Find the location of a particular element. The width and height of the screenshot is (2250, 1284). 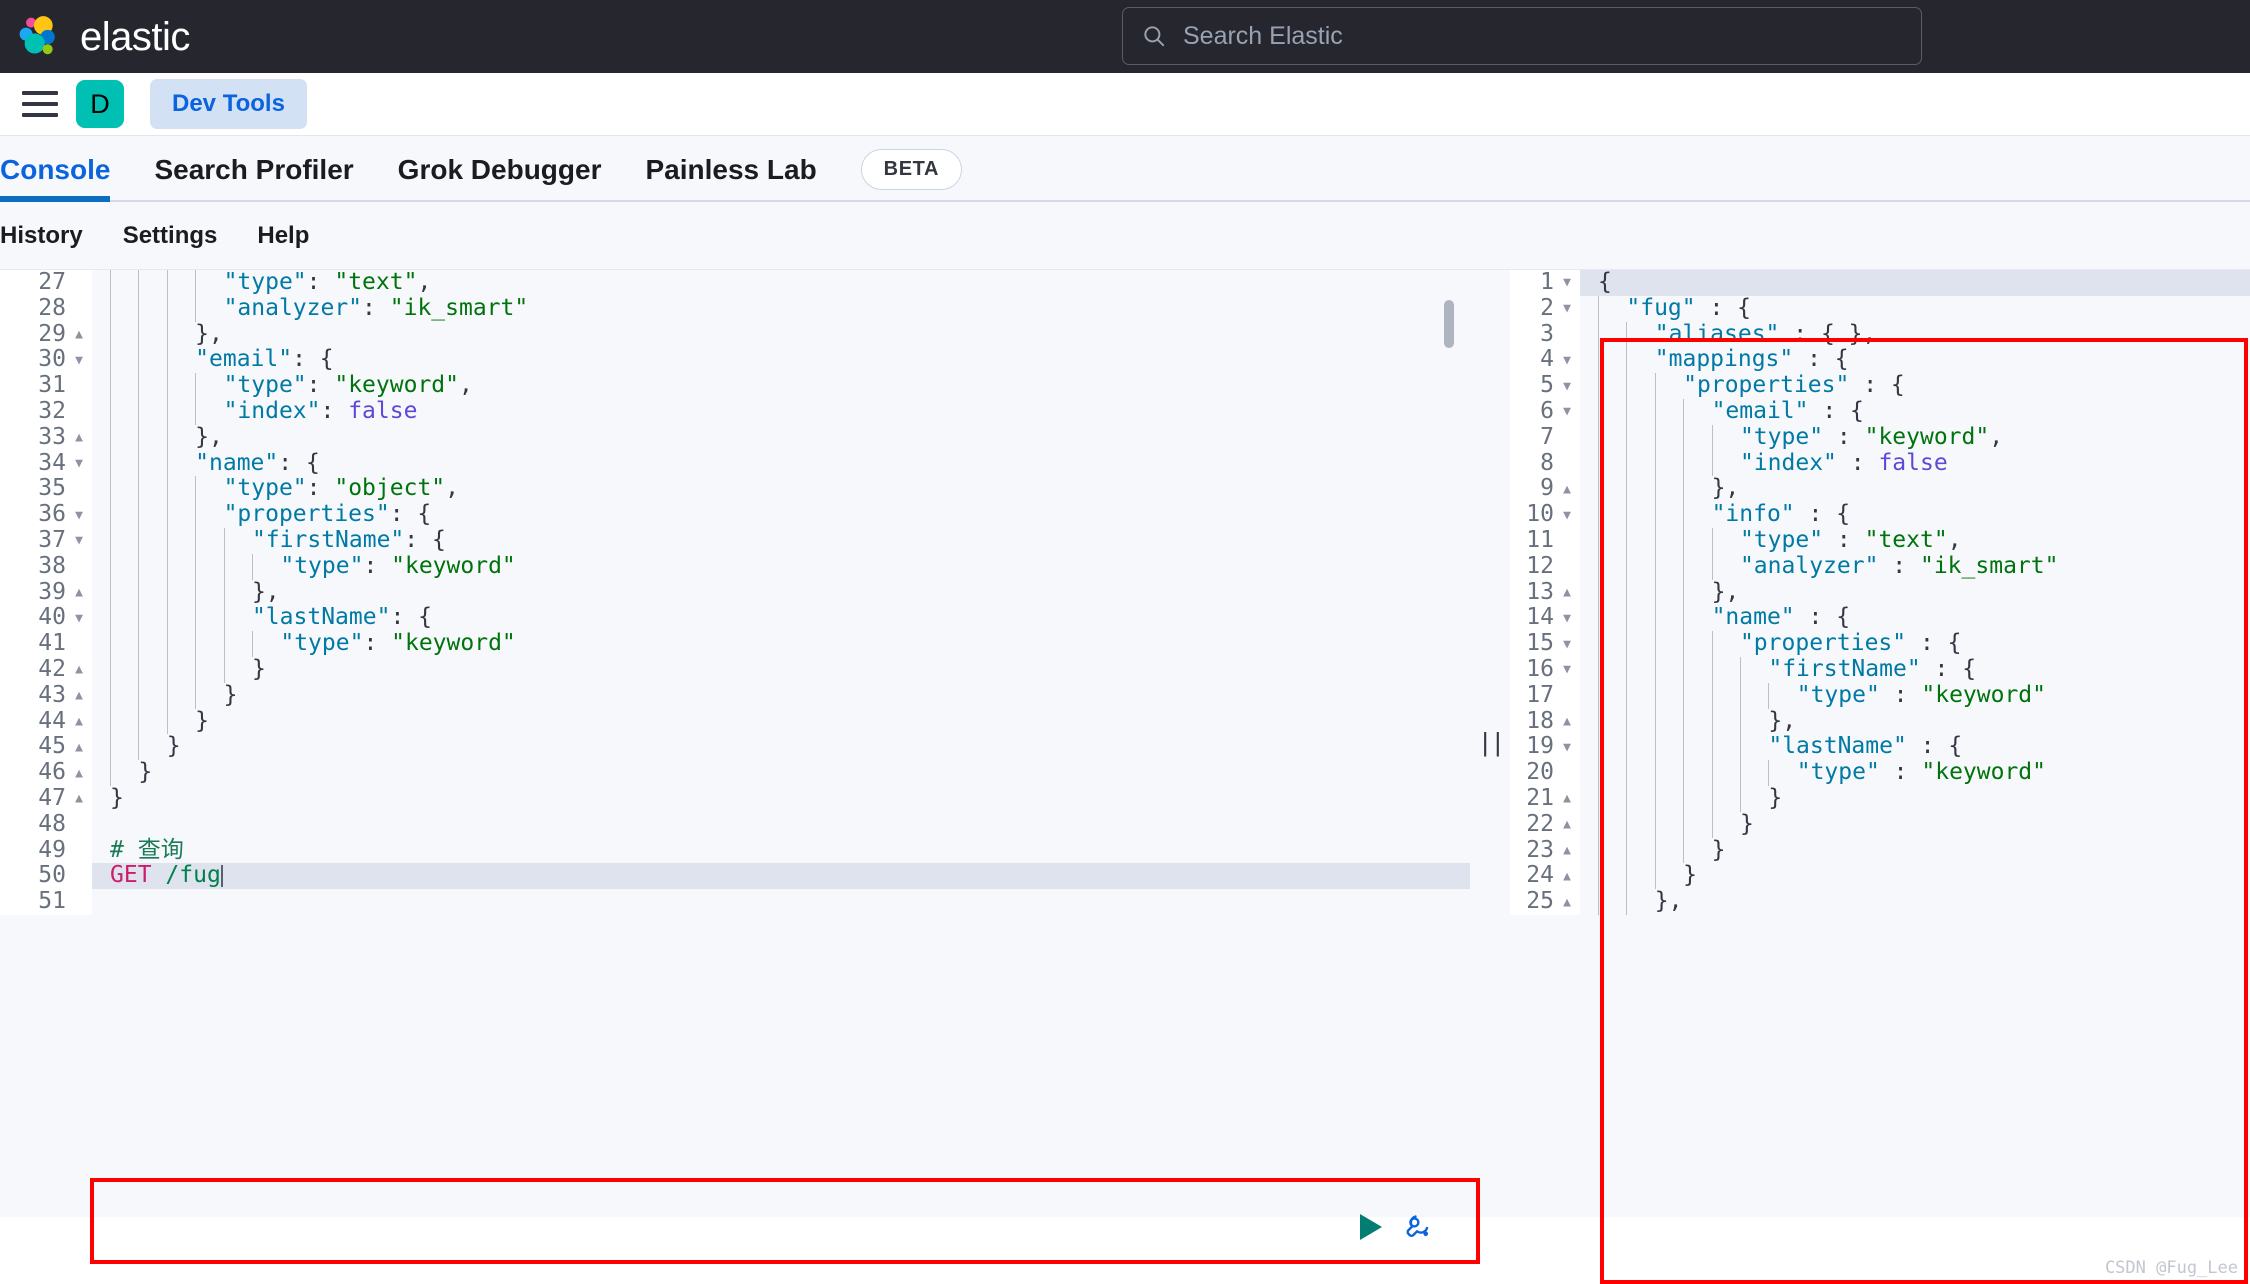

code-line: 50 GET /fug is located at coordinates (735, 876).